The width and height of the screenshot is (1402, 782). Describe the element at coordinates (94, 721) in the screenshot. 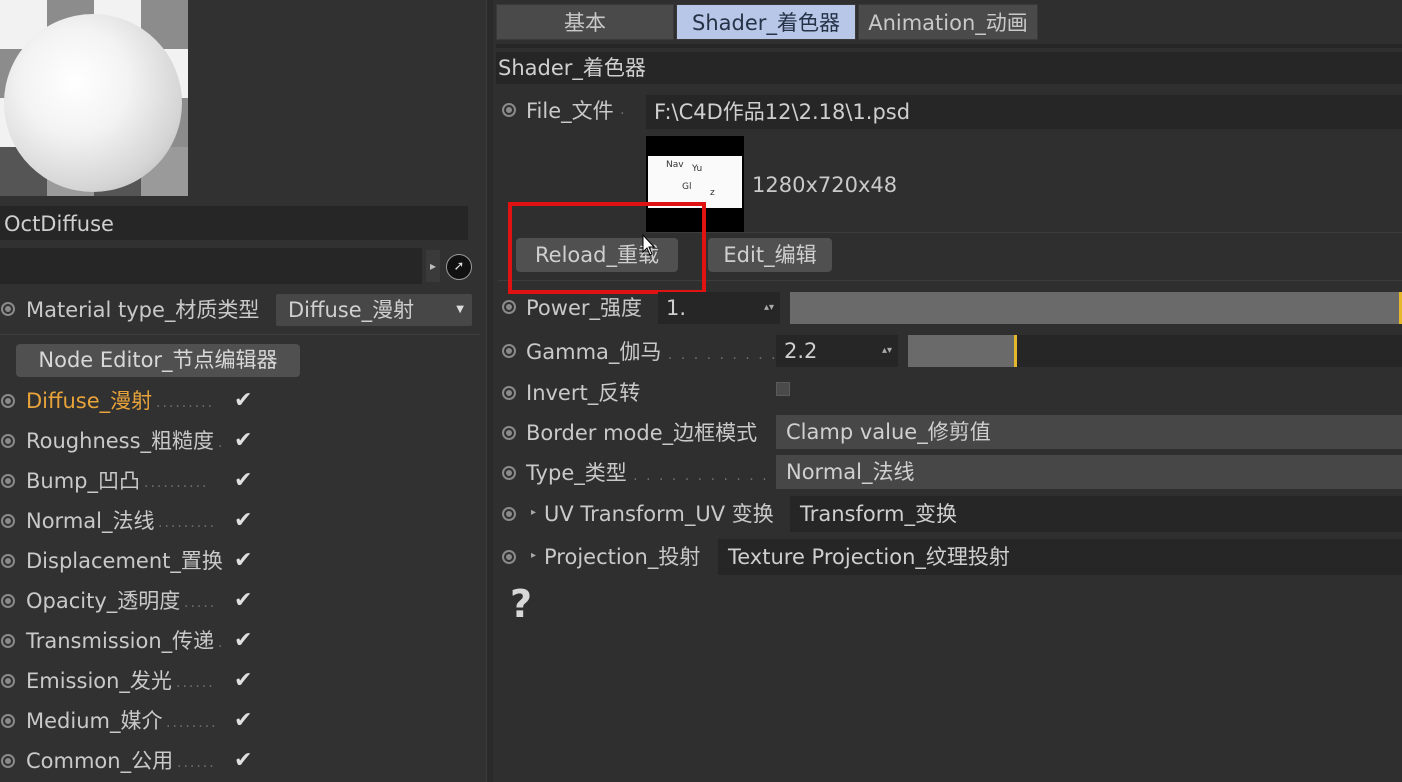

I see `channel-label: Medium_媒介` at that location.